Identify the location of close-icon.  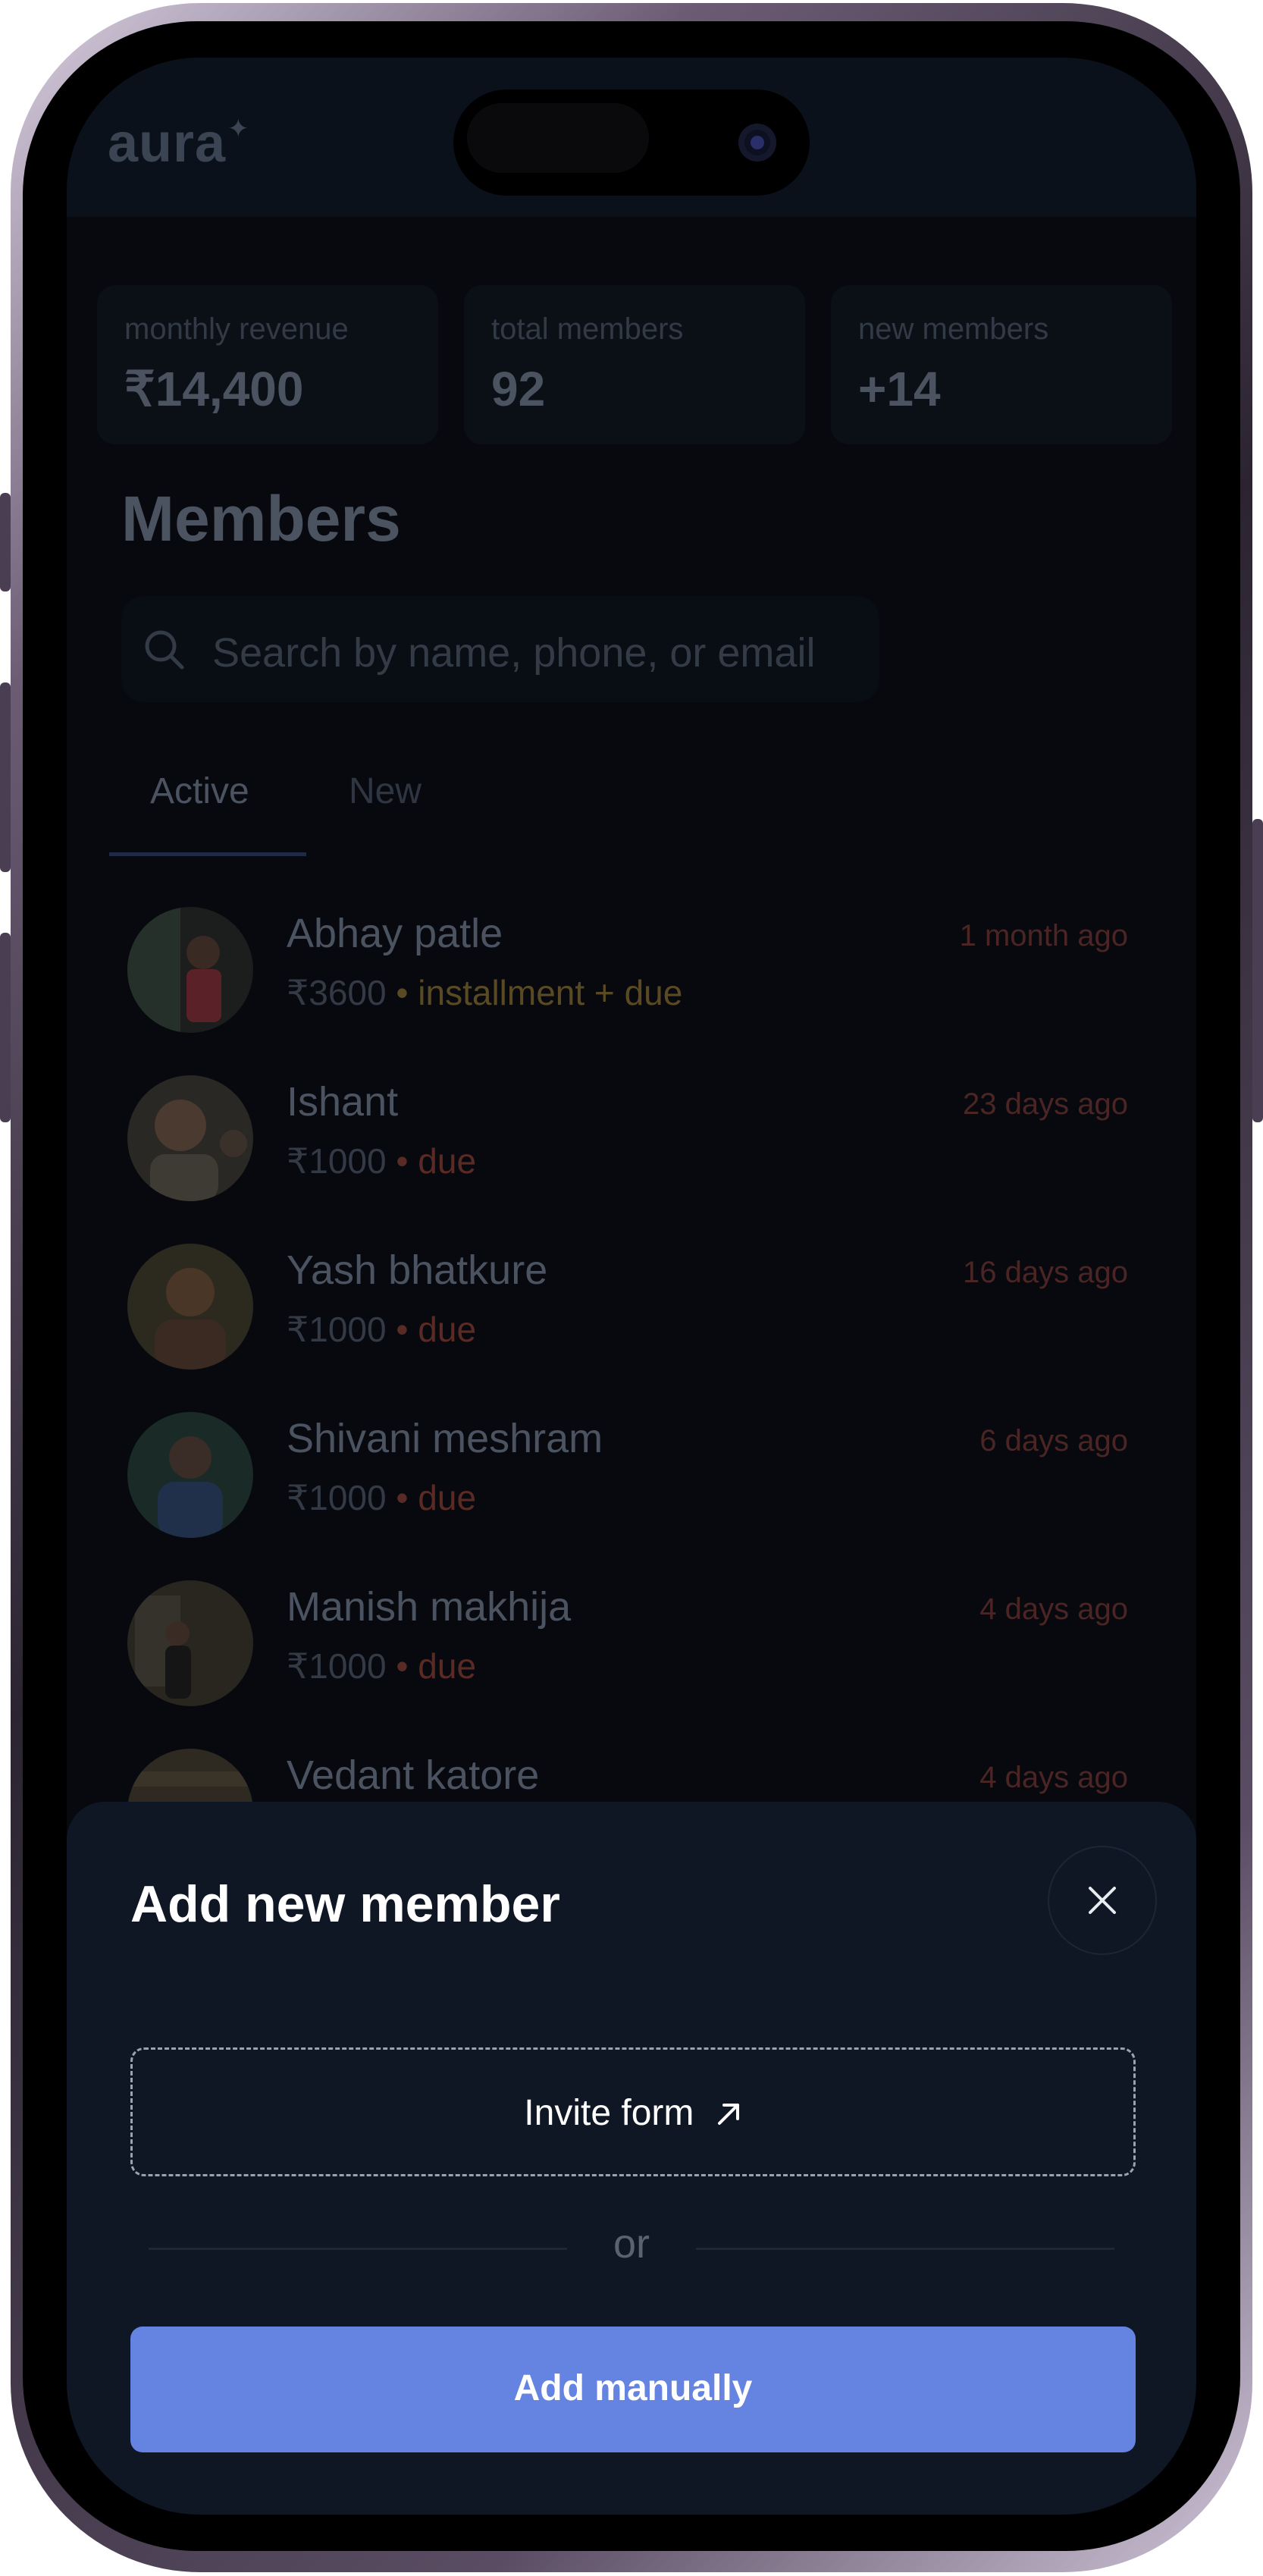
(1103, 1900).